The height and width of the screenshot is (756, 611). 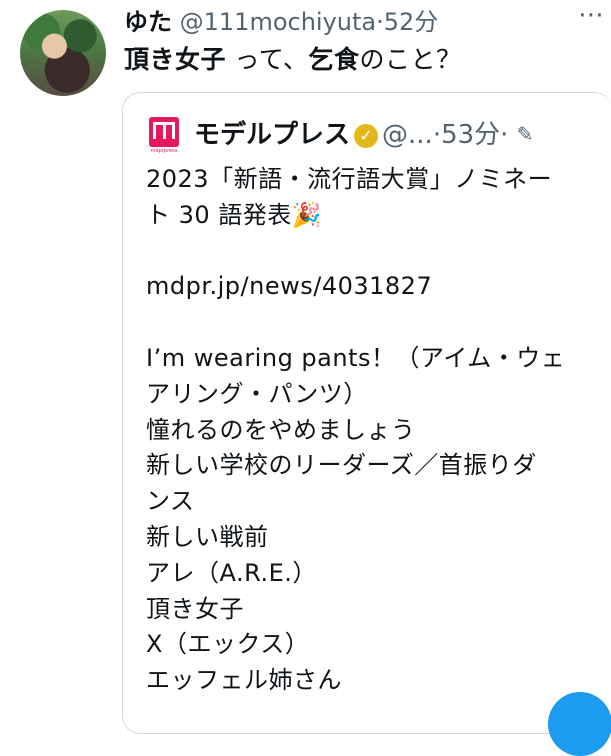 What do you see at coordinates (349, 179) in the screenshot?
I see `quoted-text-line: 2023「新語・流行語大賞」ノミネー` at bounding box center [349, 179].